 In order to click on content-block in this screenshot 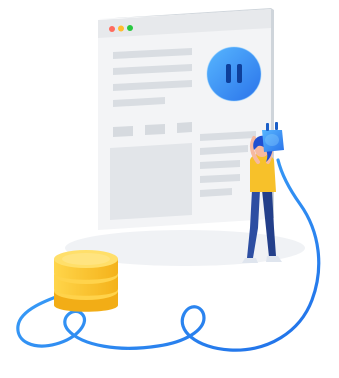, I will do `click(151, 181)`.